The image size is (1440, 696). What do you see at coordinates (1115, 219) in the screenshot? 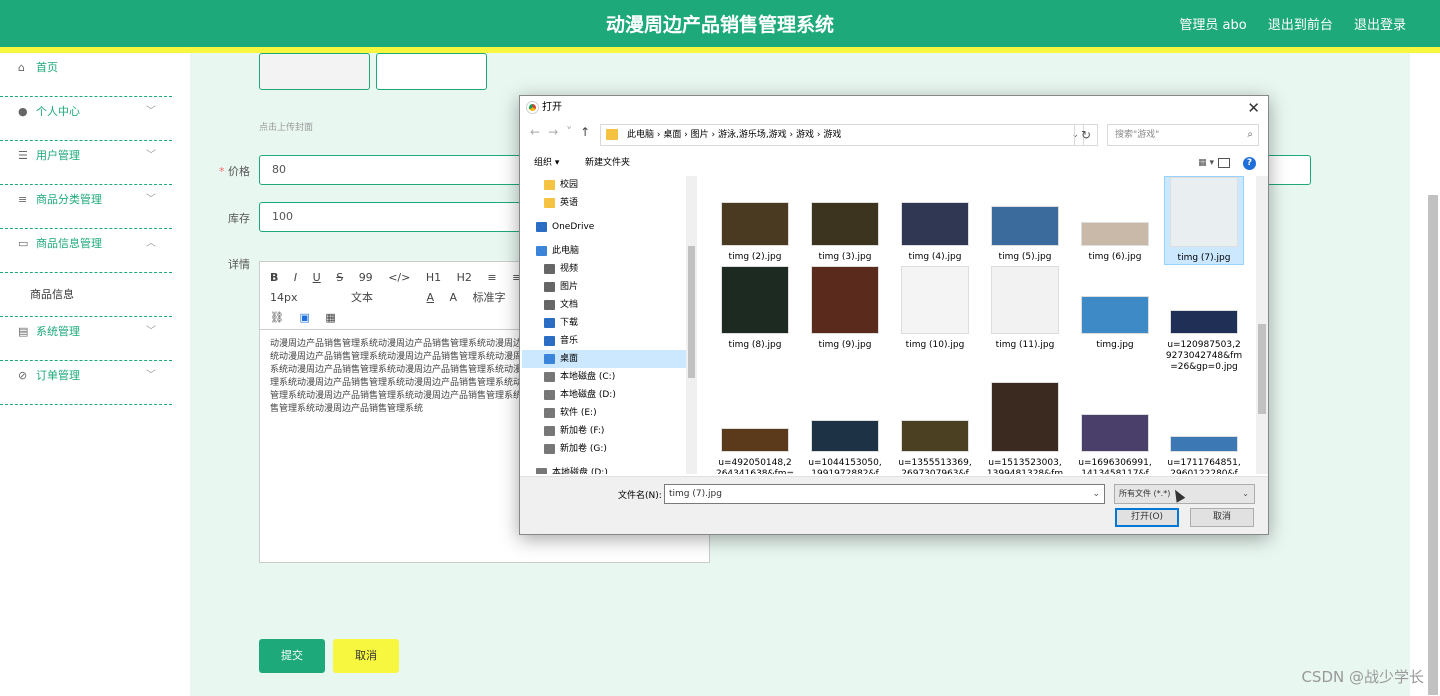
I see `file-item: timg (6).jpg` at bounding box center [1115, 219].